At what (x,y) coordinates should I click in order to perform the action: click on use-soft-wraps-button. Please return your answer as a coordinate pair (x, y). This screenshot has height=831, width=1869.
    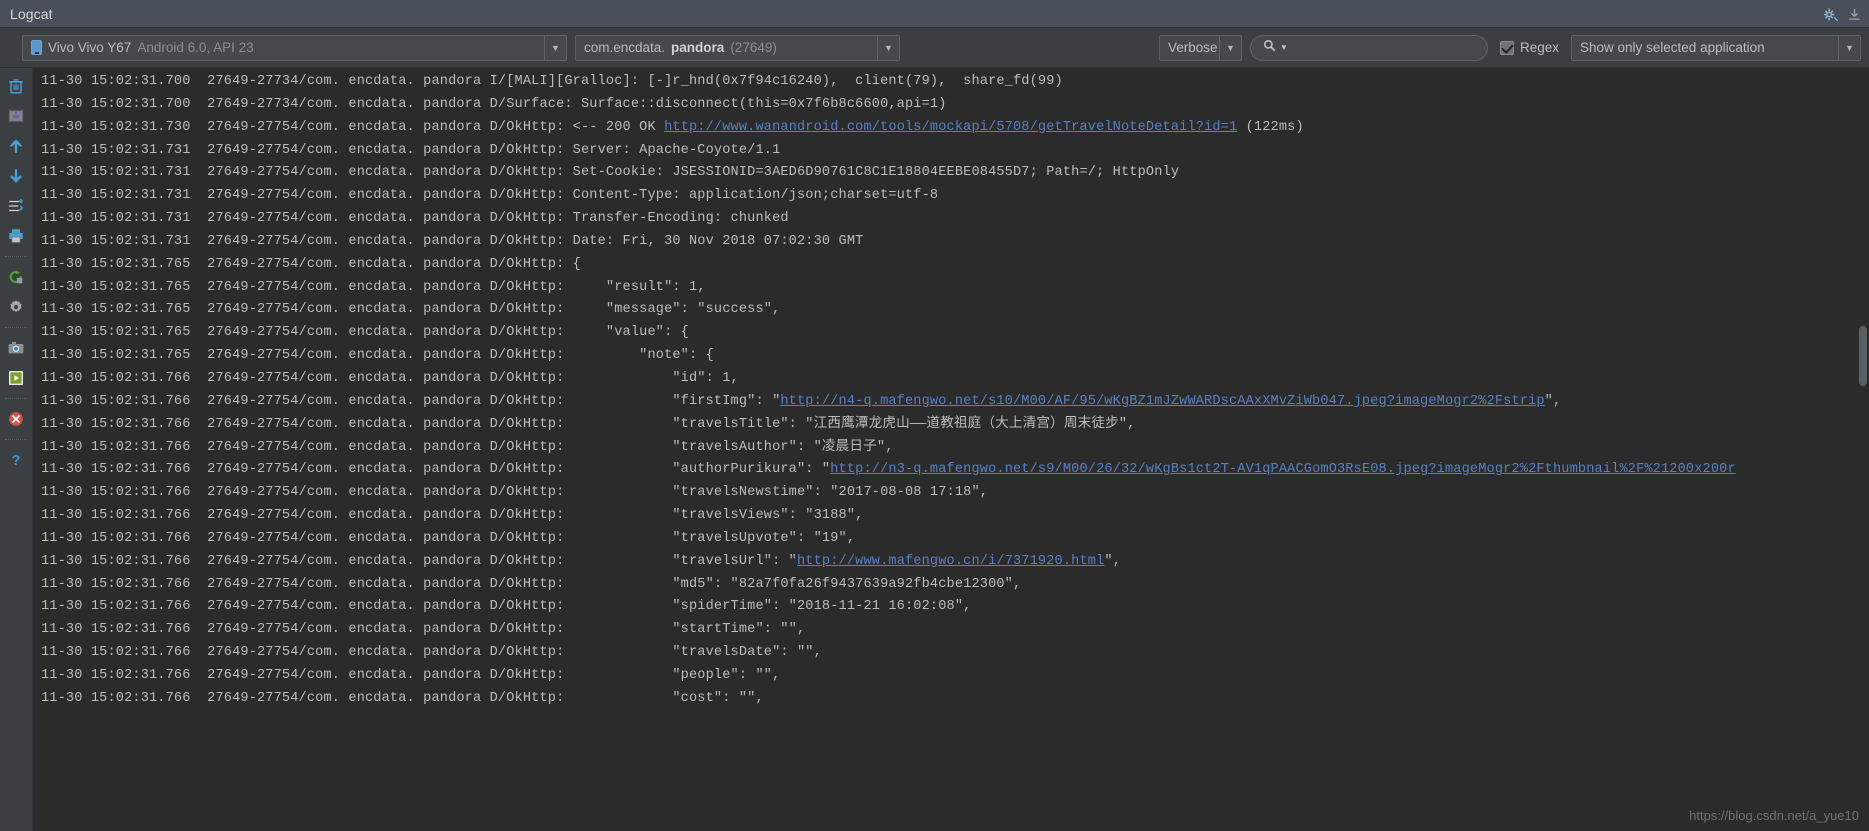
    Looking at the image, I should click on (16, 206).